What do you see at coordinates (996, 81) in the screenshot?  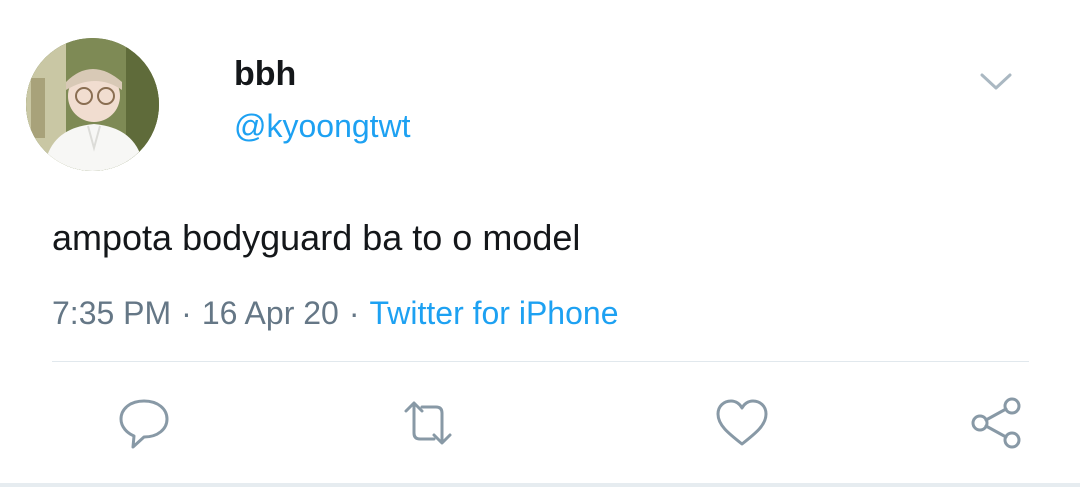 I see `chevron-down-icon` at bounding box center [996, 81].